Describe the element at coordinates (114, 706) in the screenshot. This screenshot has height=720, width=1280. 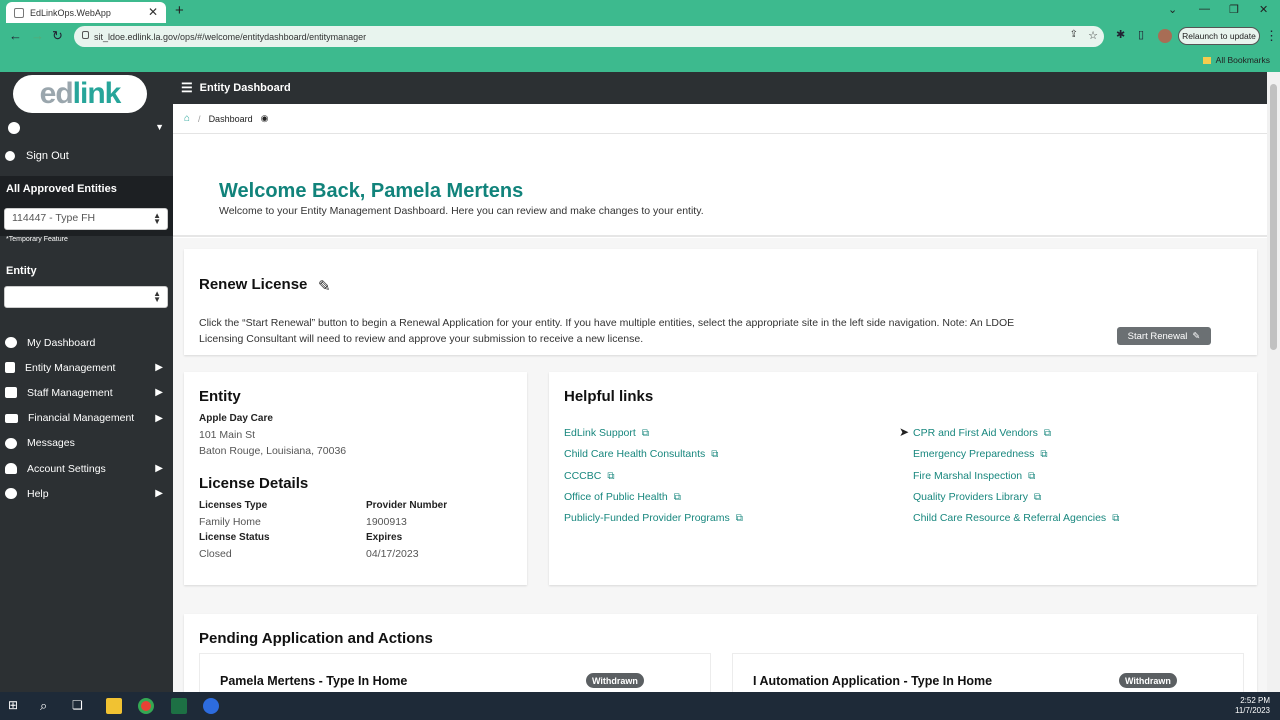
I see `file-explorer-icon` at that location.